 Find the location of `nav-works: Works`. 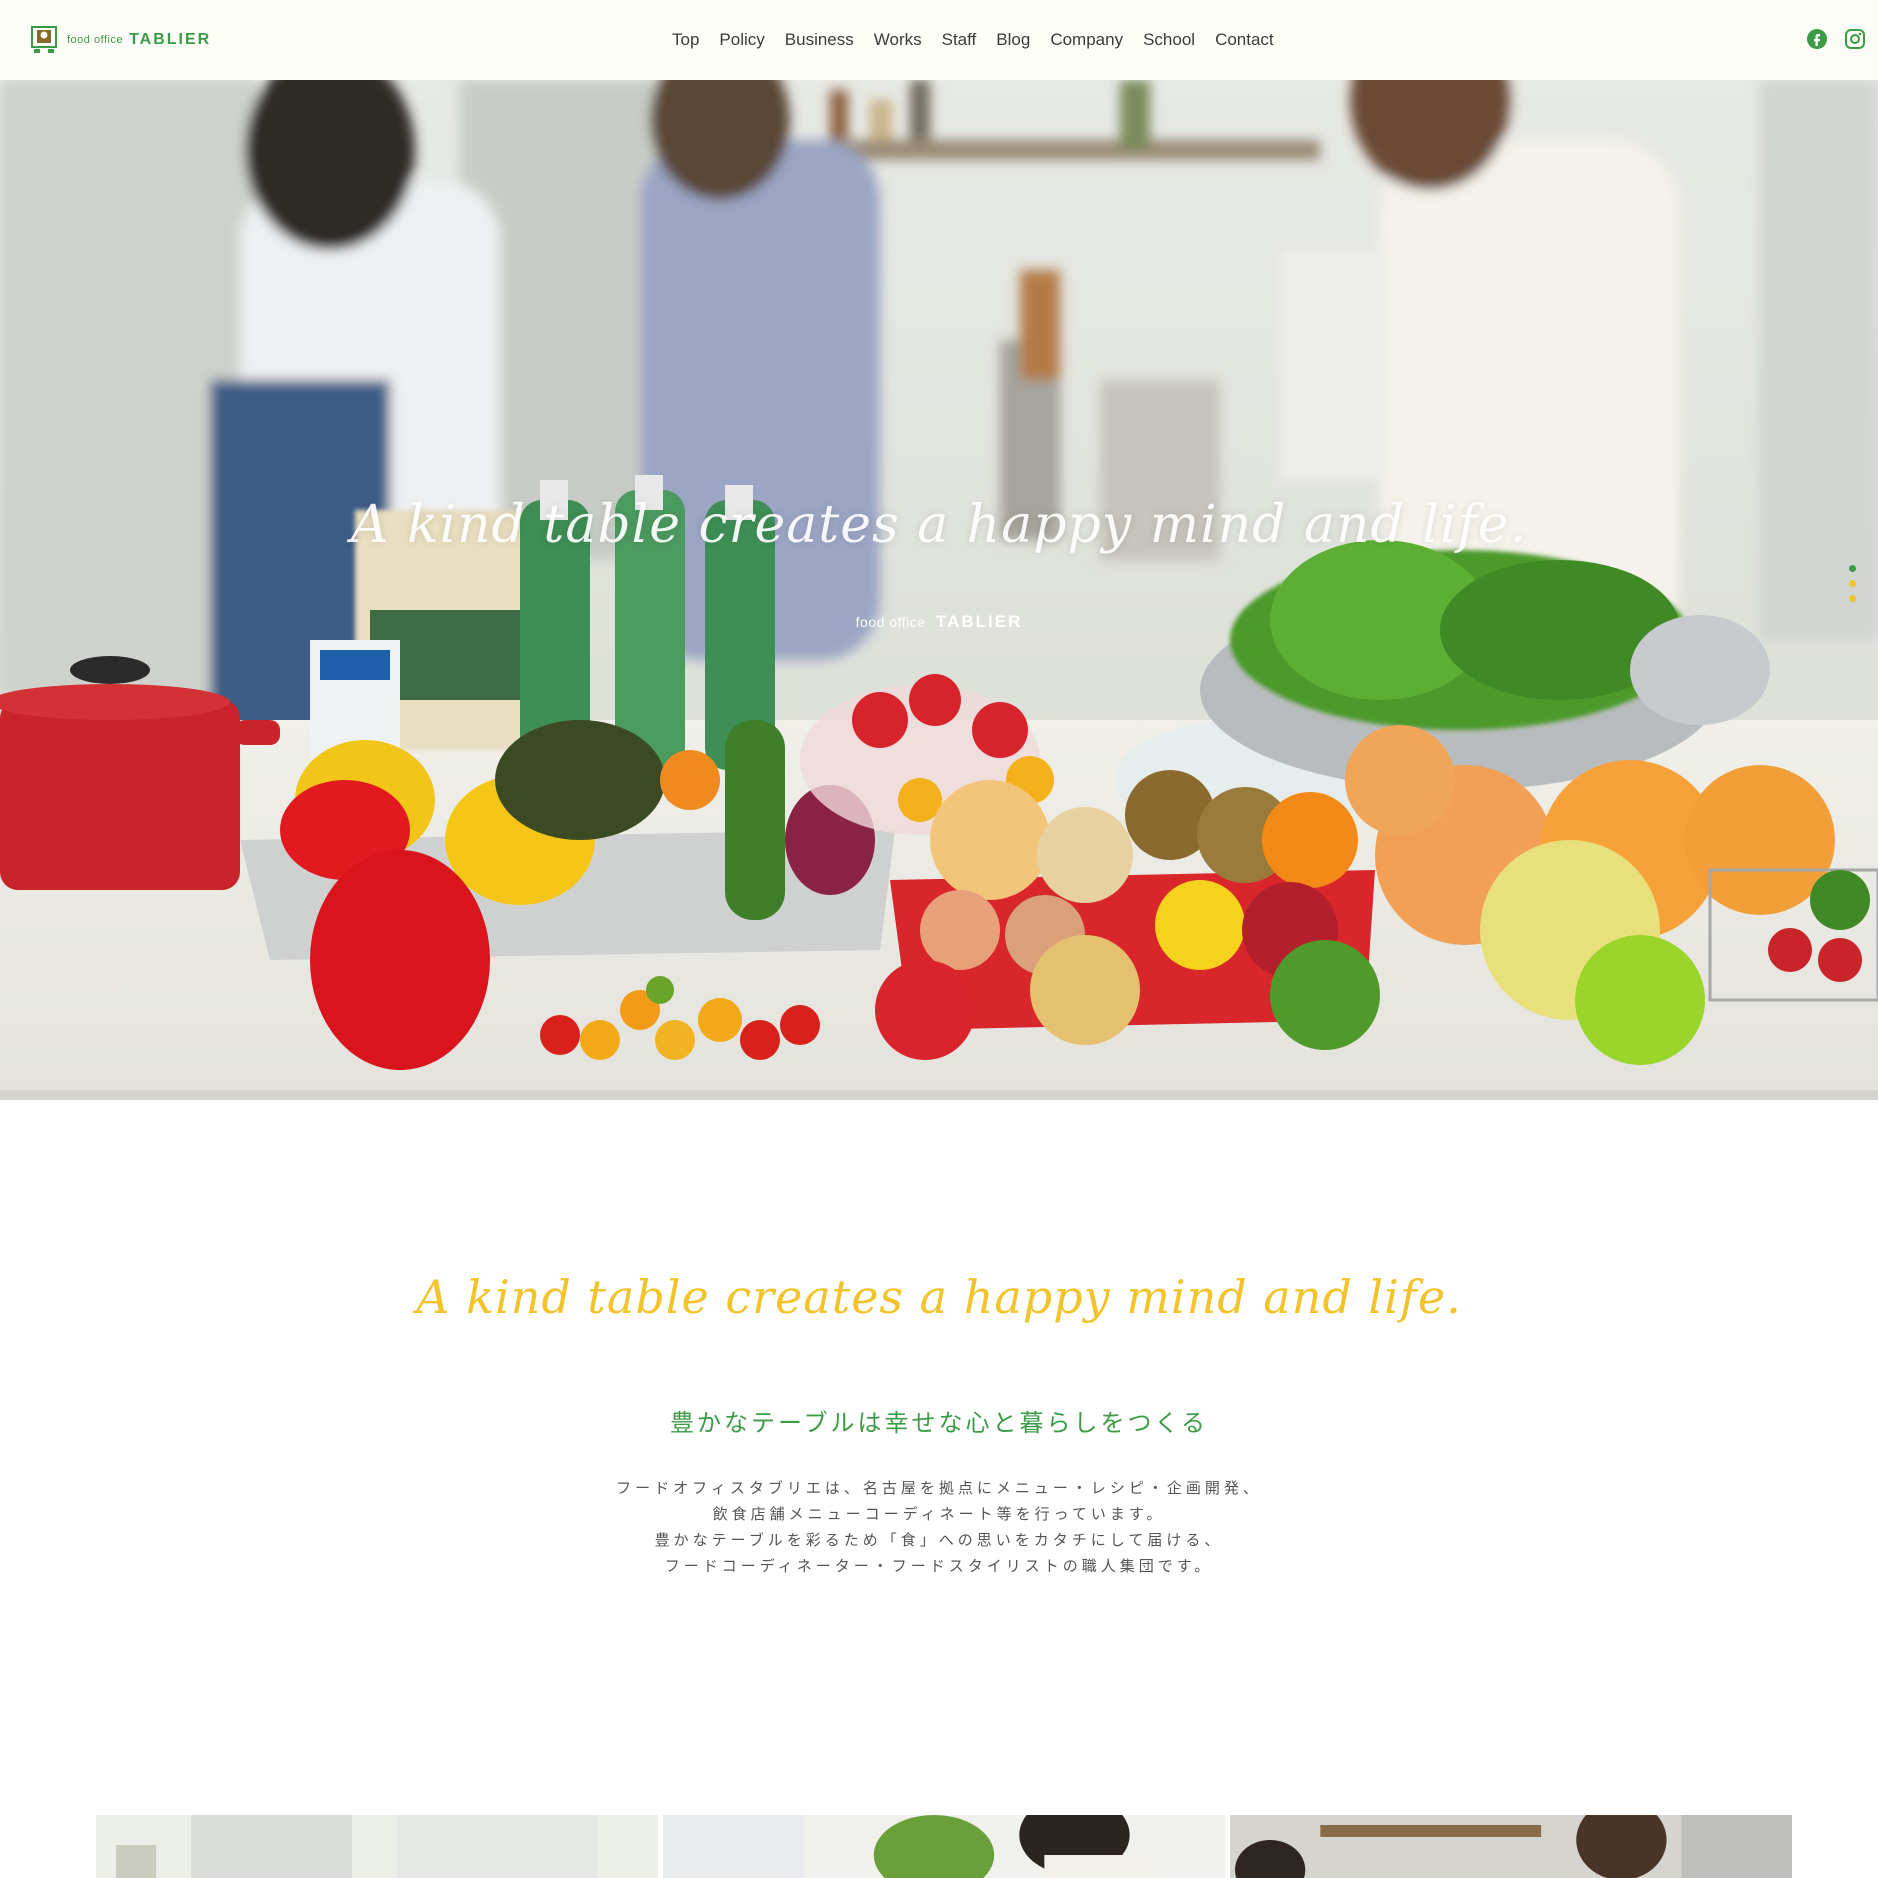

nav-works: Works is located at coordinates (898, 40).